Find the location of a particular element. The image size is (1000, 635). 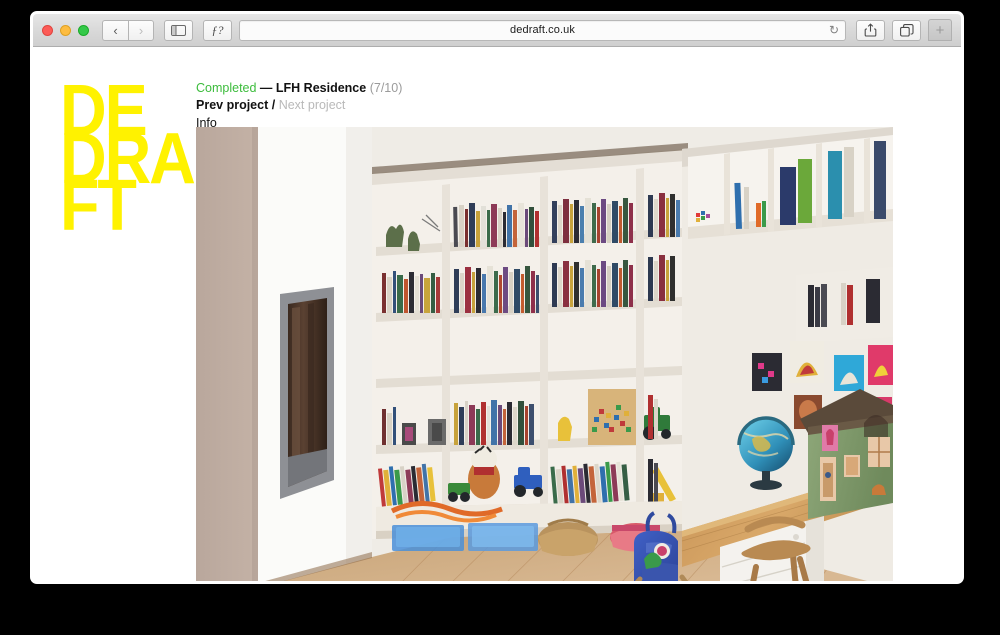

reader-icon: ƒ? is located at coordinates (217, 29).